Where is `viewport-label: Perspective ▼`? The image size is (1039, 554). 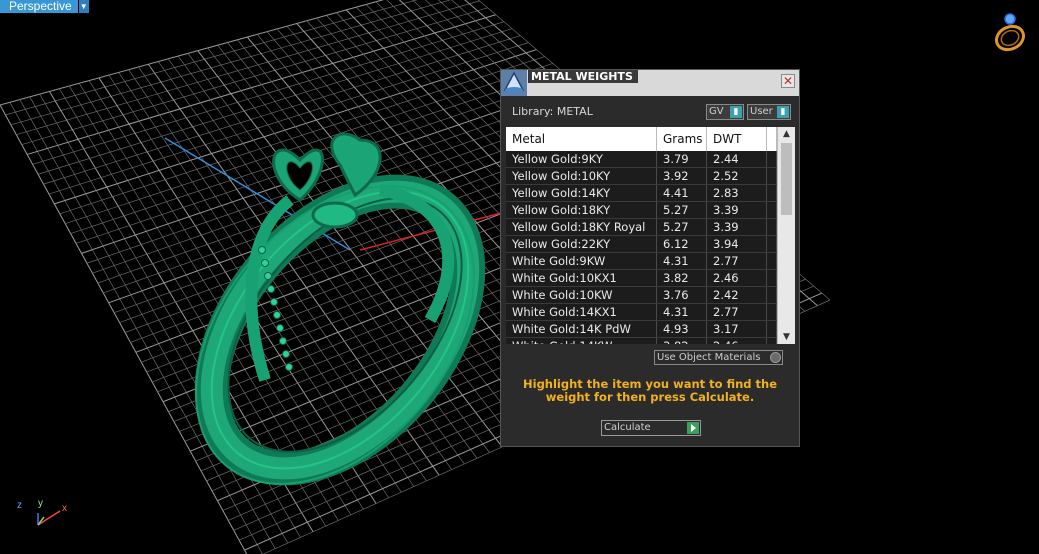
viewport-label: Perspective ▼ is located at coordinates (44, 7).